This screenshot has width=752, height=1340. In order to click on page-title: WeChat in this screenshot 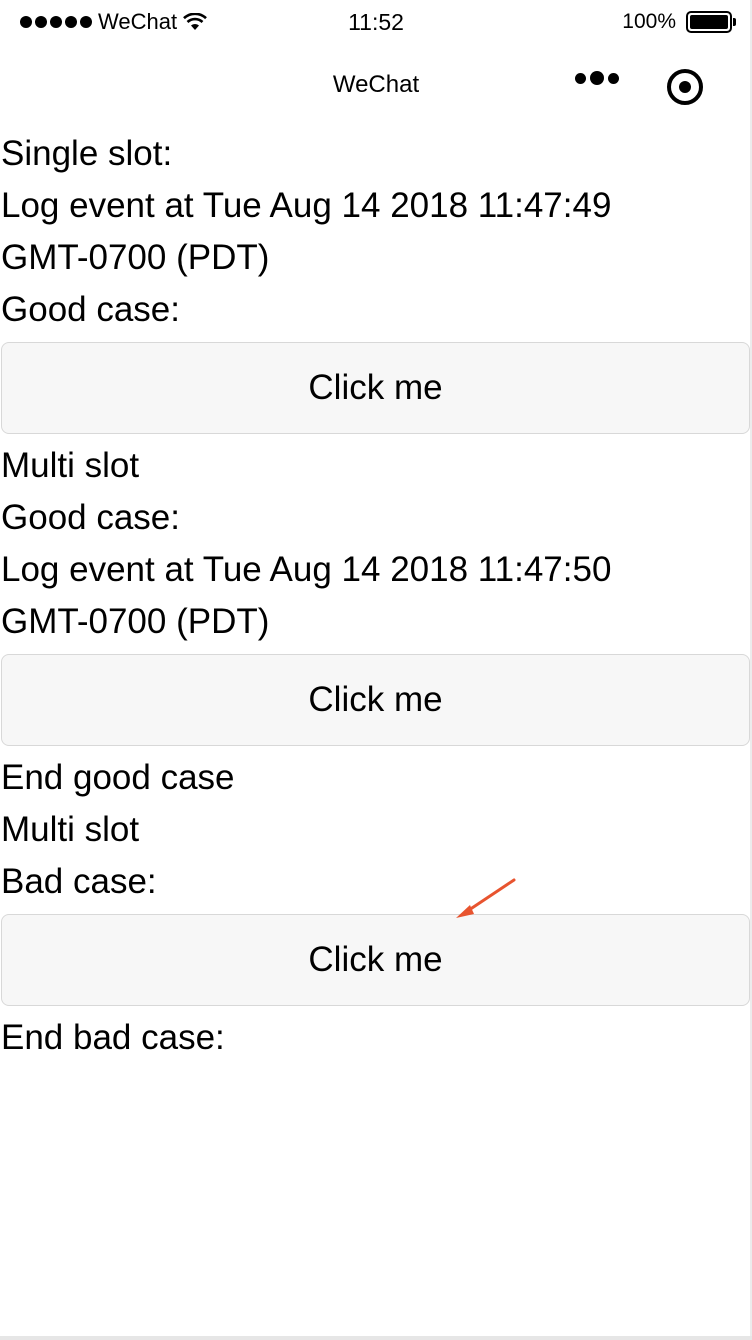, I will do `click(376, 84)`.